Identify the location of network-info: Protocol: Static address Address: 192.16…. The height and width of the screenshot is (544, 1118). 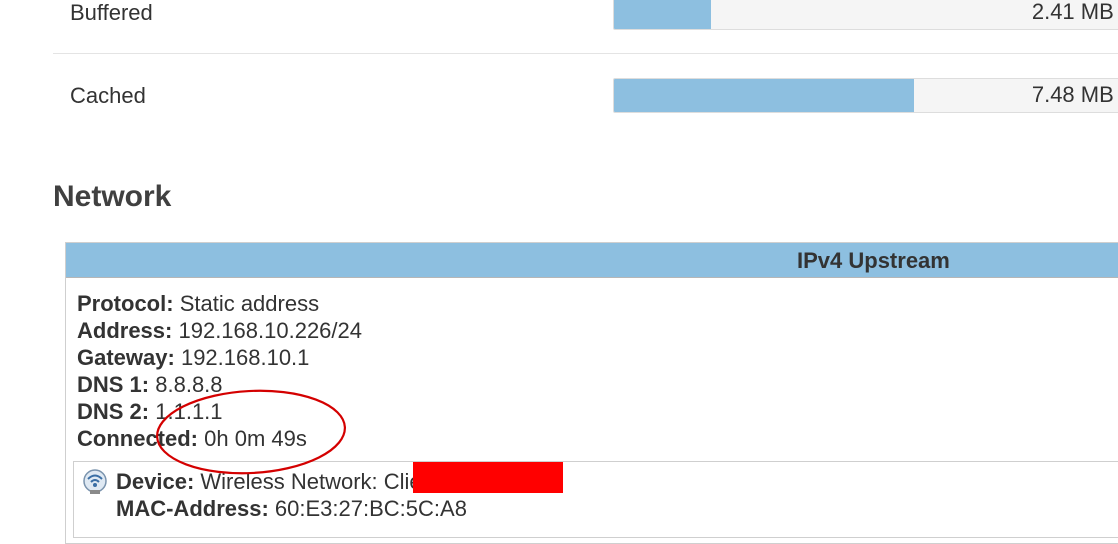
(219, 371).